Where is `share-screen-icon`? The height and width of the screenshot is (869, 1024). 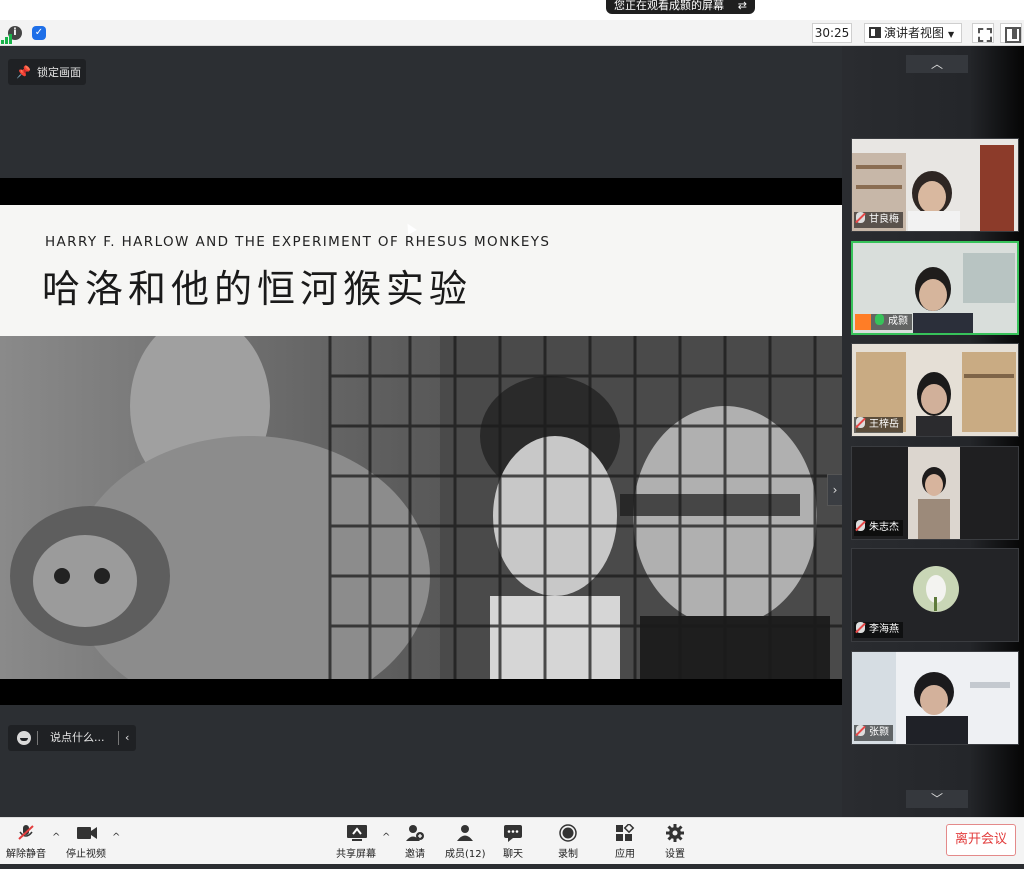 share-screen-icon is located at coordinates (356, 833).